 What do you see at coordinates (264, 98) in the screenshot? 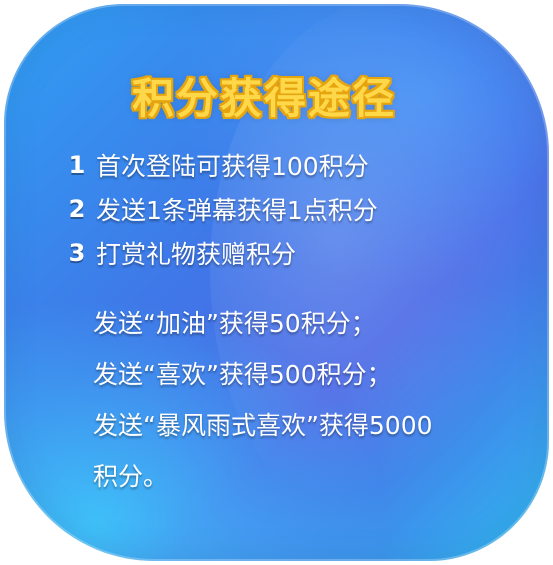
I see `page-title: 积分获得途径` at bounding box center [264, 98].